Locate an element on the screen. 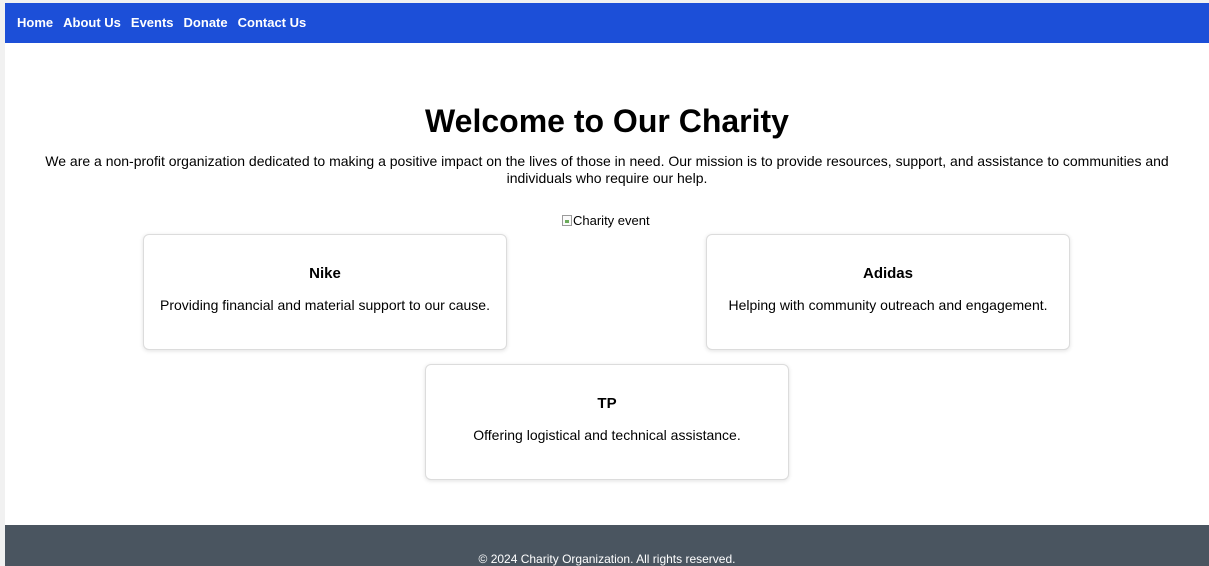  nav-item-contact-us: Contact Us is located at coordinates (272, 23).